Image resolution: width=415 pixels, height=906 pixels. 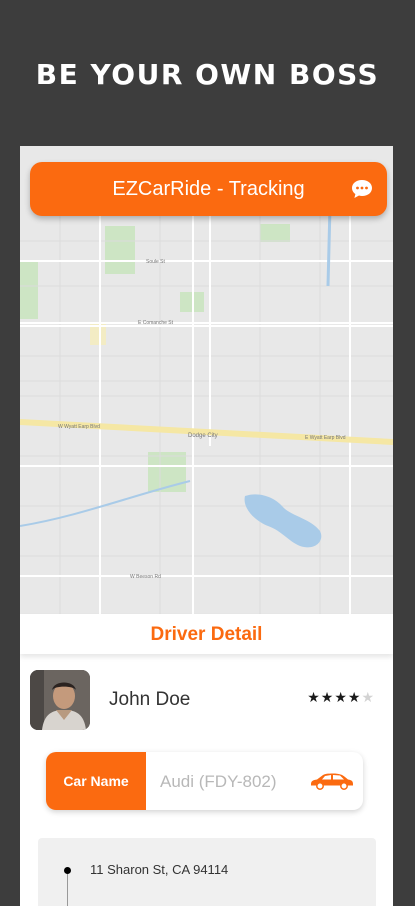 What do you see at coordinates (207, 74) in the screenshot?
I see `promo-title: BE YOUR OWN BOSS` at bounding box center [207, 74].